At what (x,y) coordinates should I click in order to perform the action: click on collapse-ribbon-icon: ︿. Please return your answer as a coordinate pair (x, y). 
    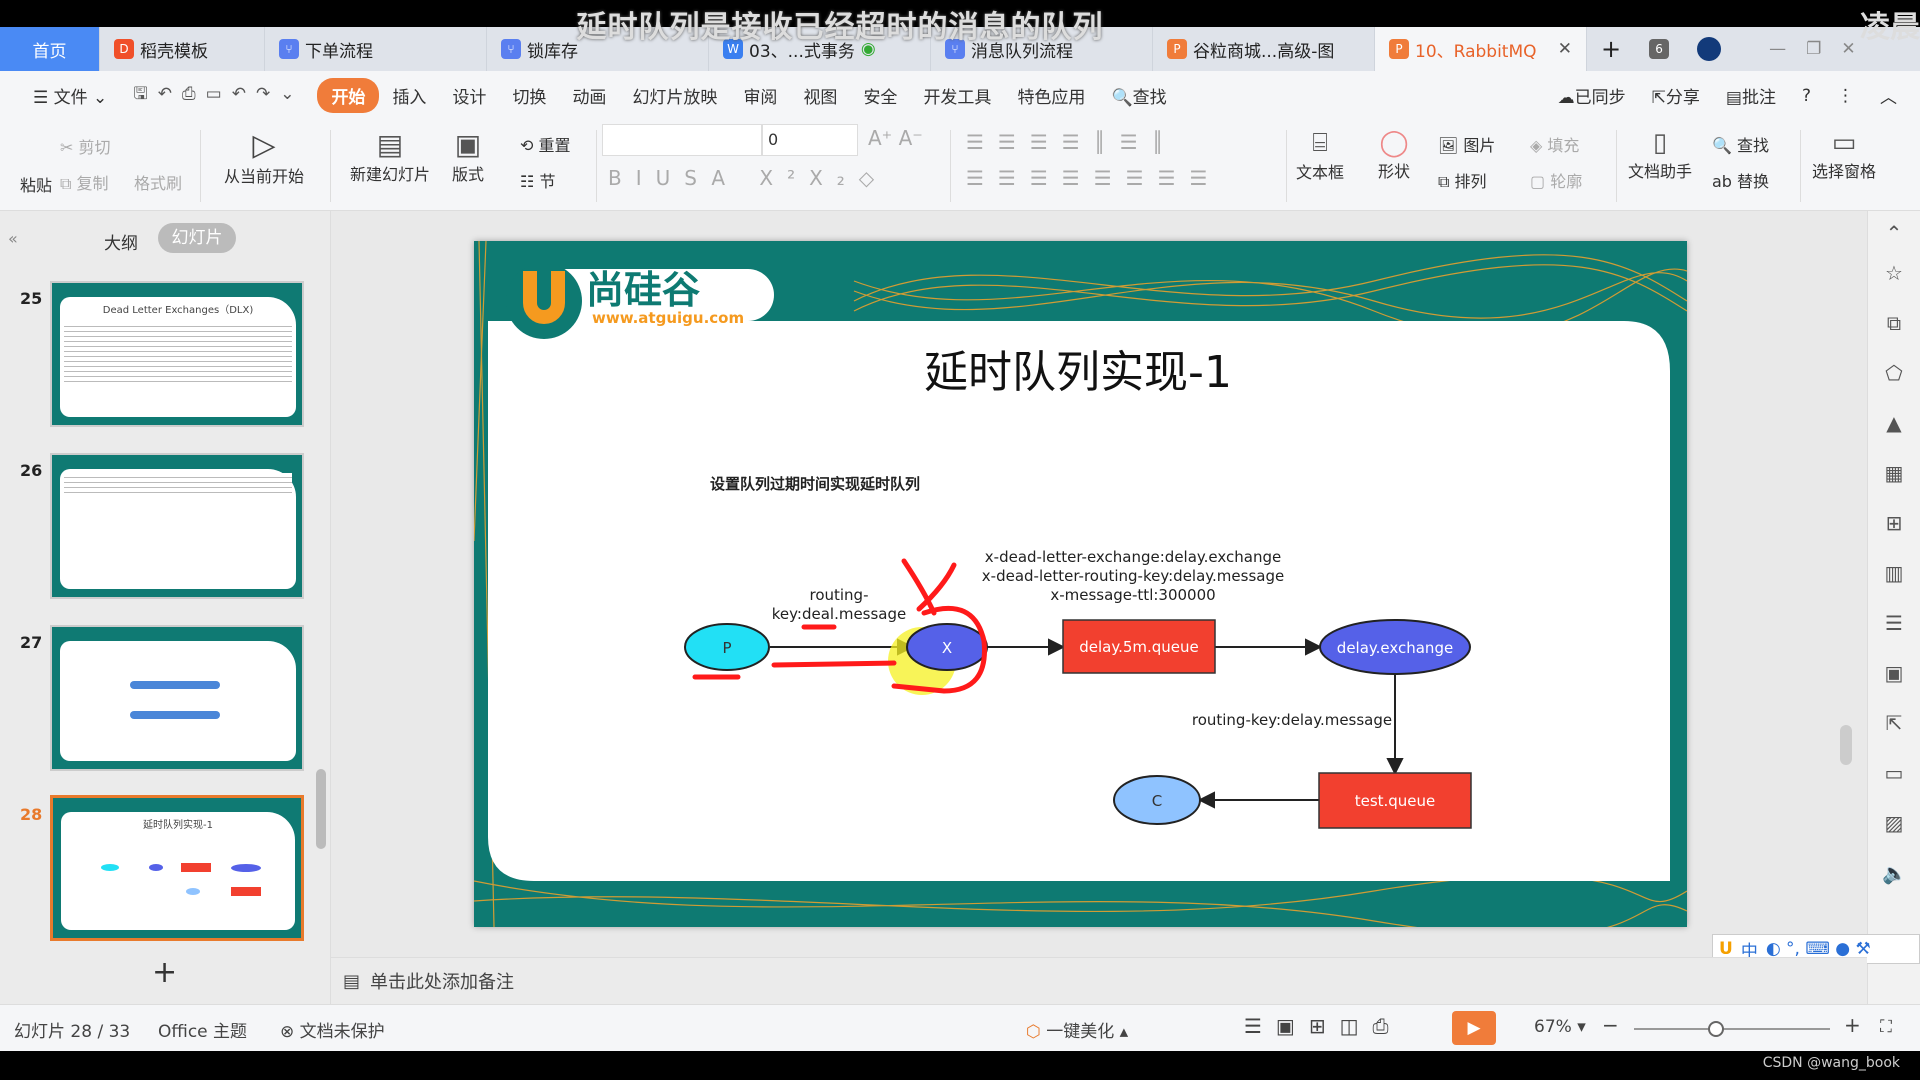
    Looking at the image, I should click on (1888, 95).